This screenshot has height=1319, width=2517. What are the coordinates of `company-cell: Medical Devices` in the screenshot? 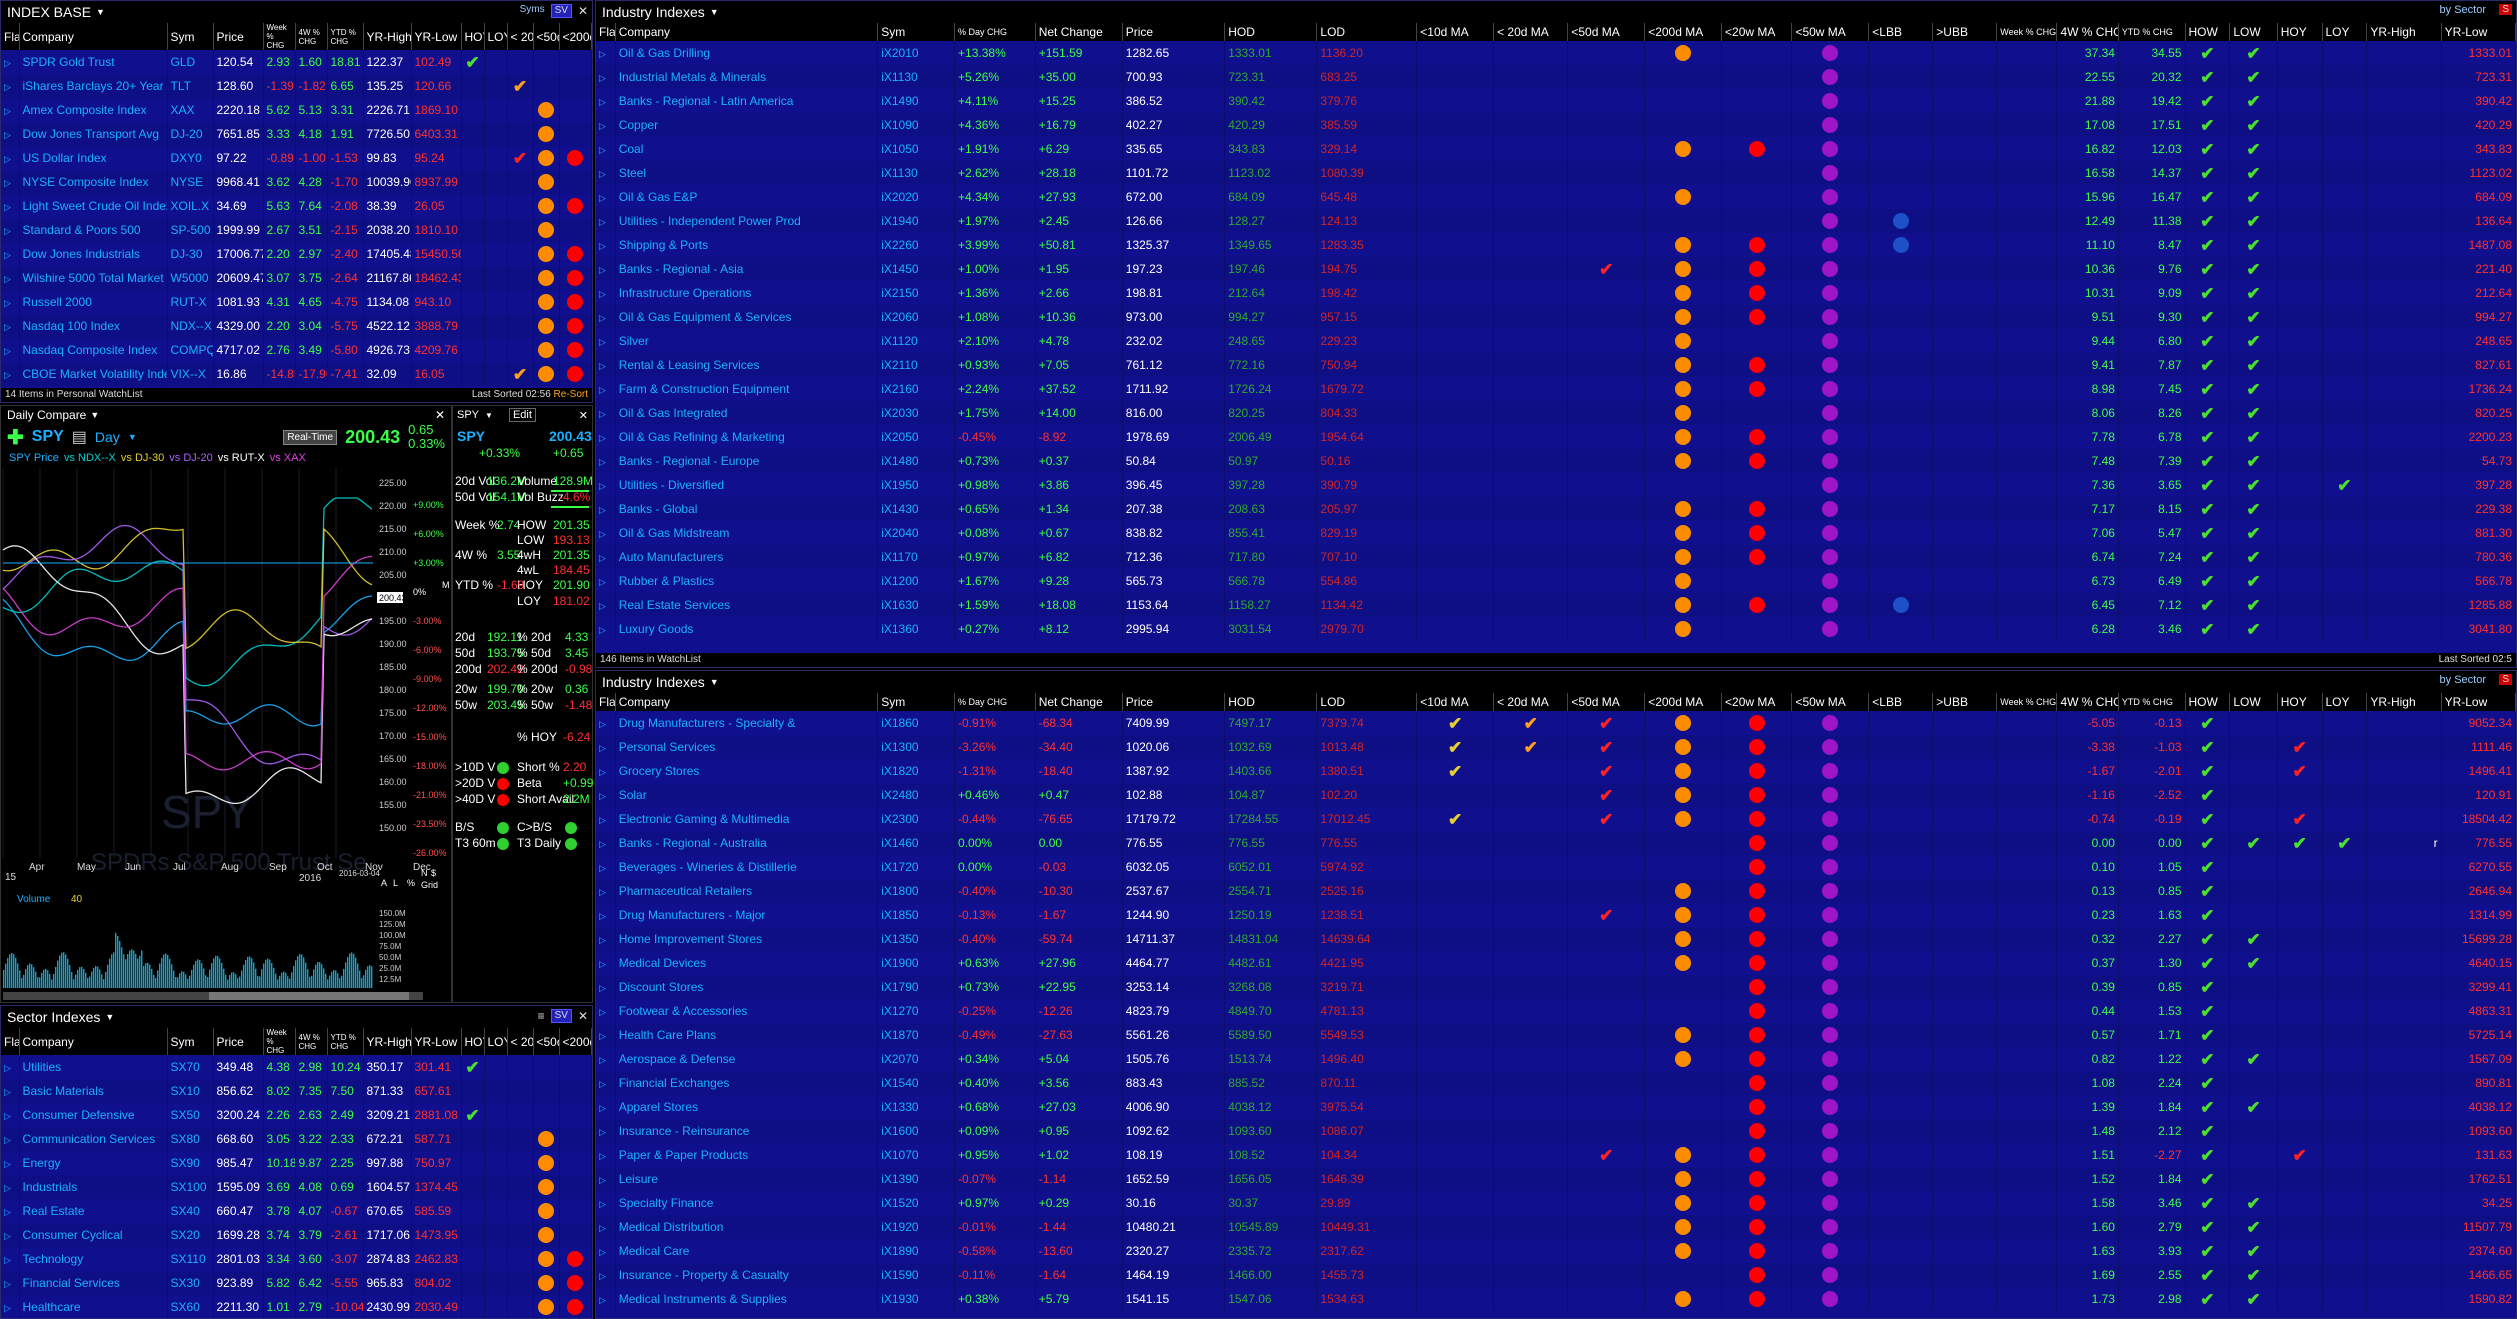 It's located at (747, 963).